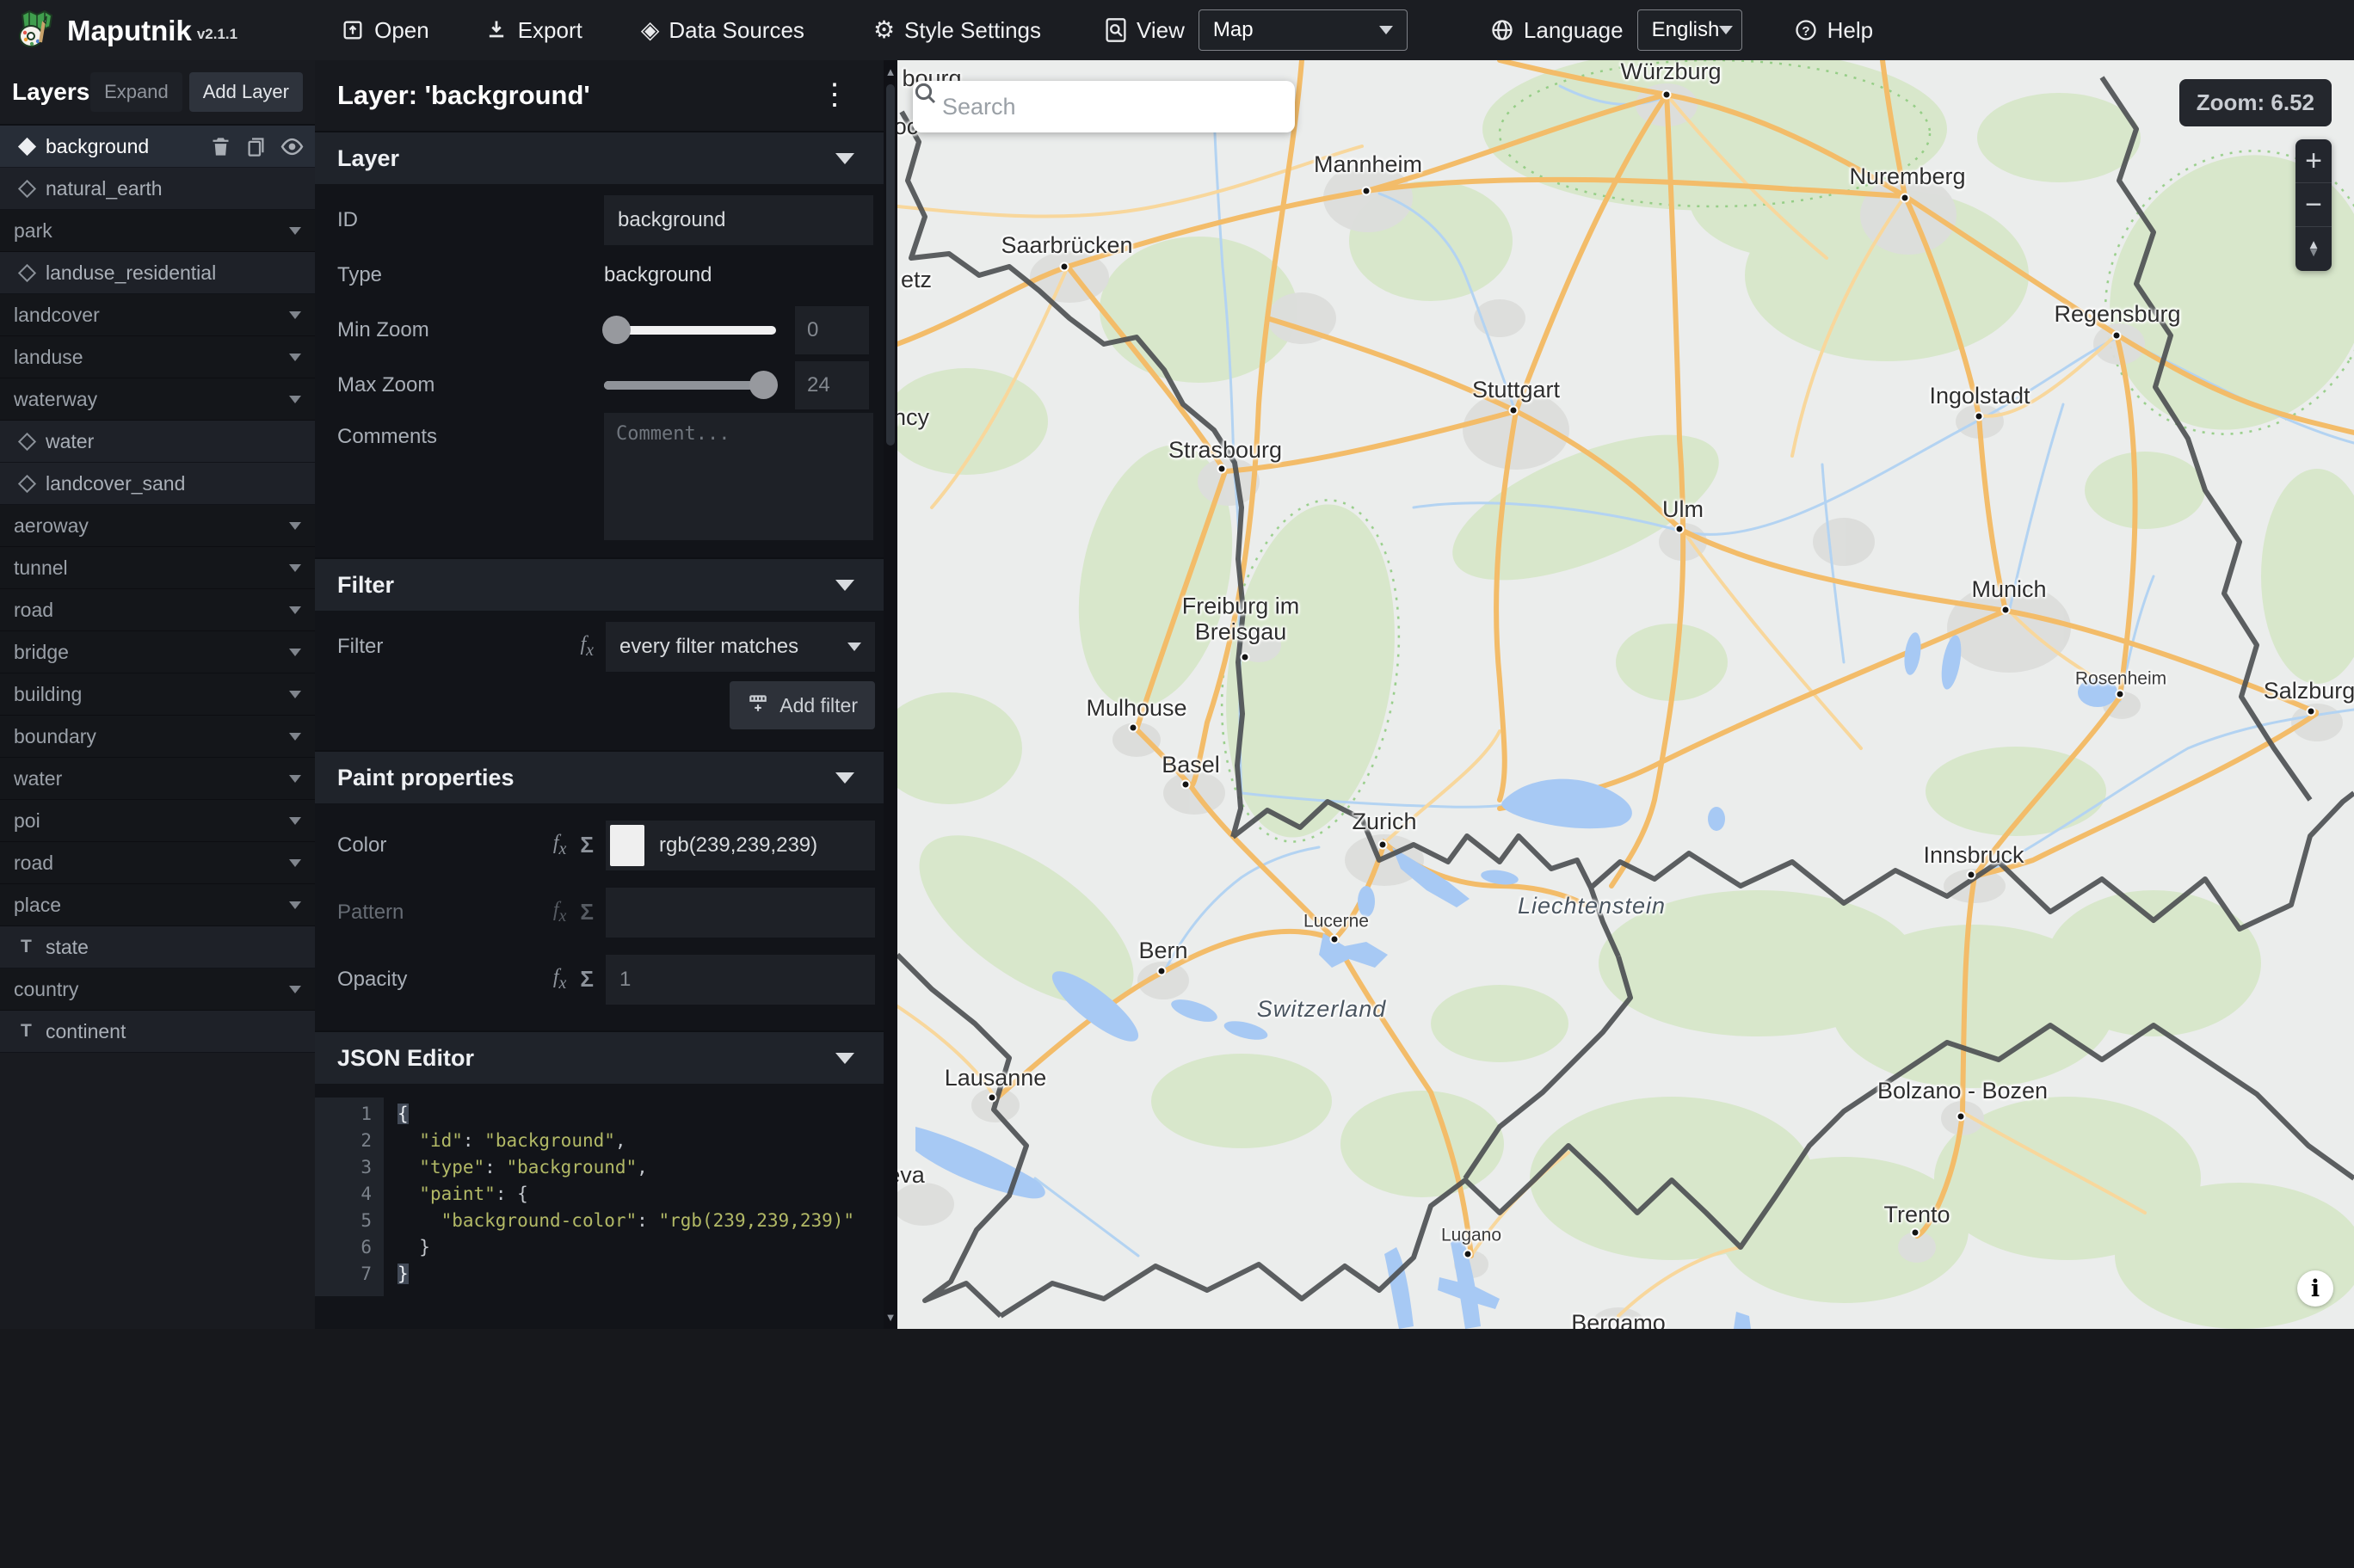  Describe the element at coordinates (157, 315) in the screenshot. I see `sidebar-item-landcover: landcover` at that location.